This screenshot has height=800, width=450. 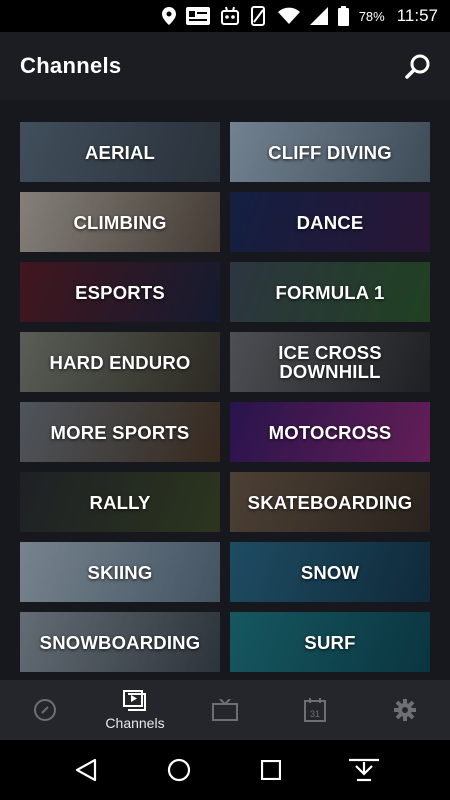 I want to click on search-button, so click(x=418, y=66).